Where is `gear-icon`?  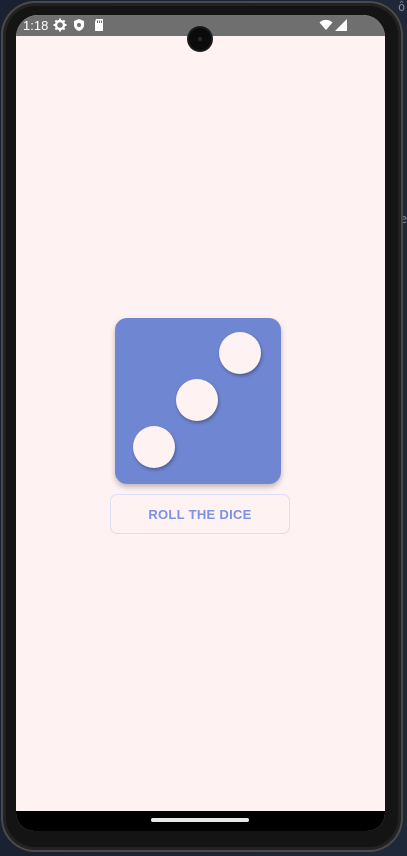
gear-icon is located at coordinates (60, 25).